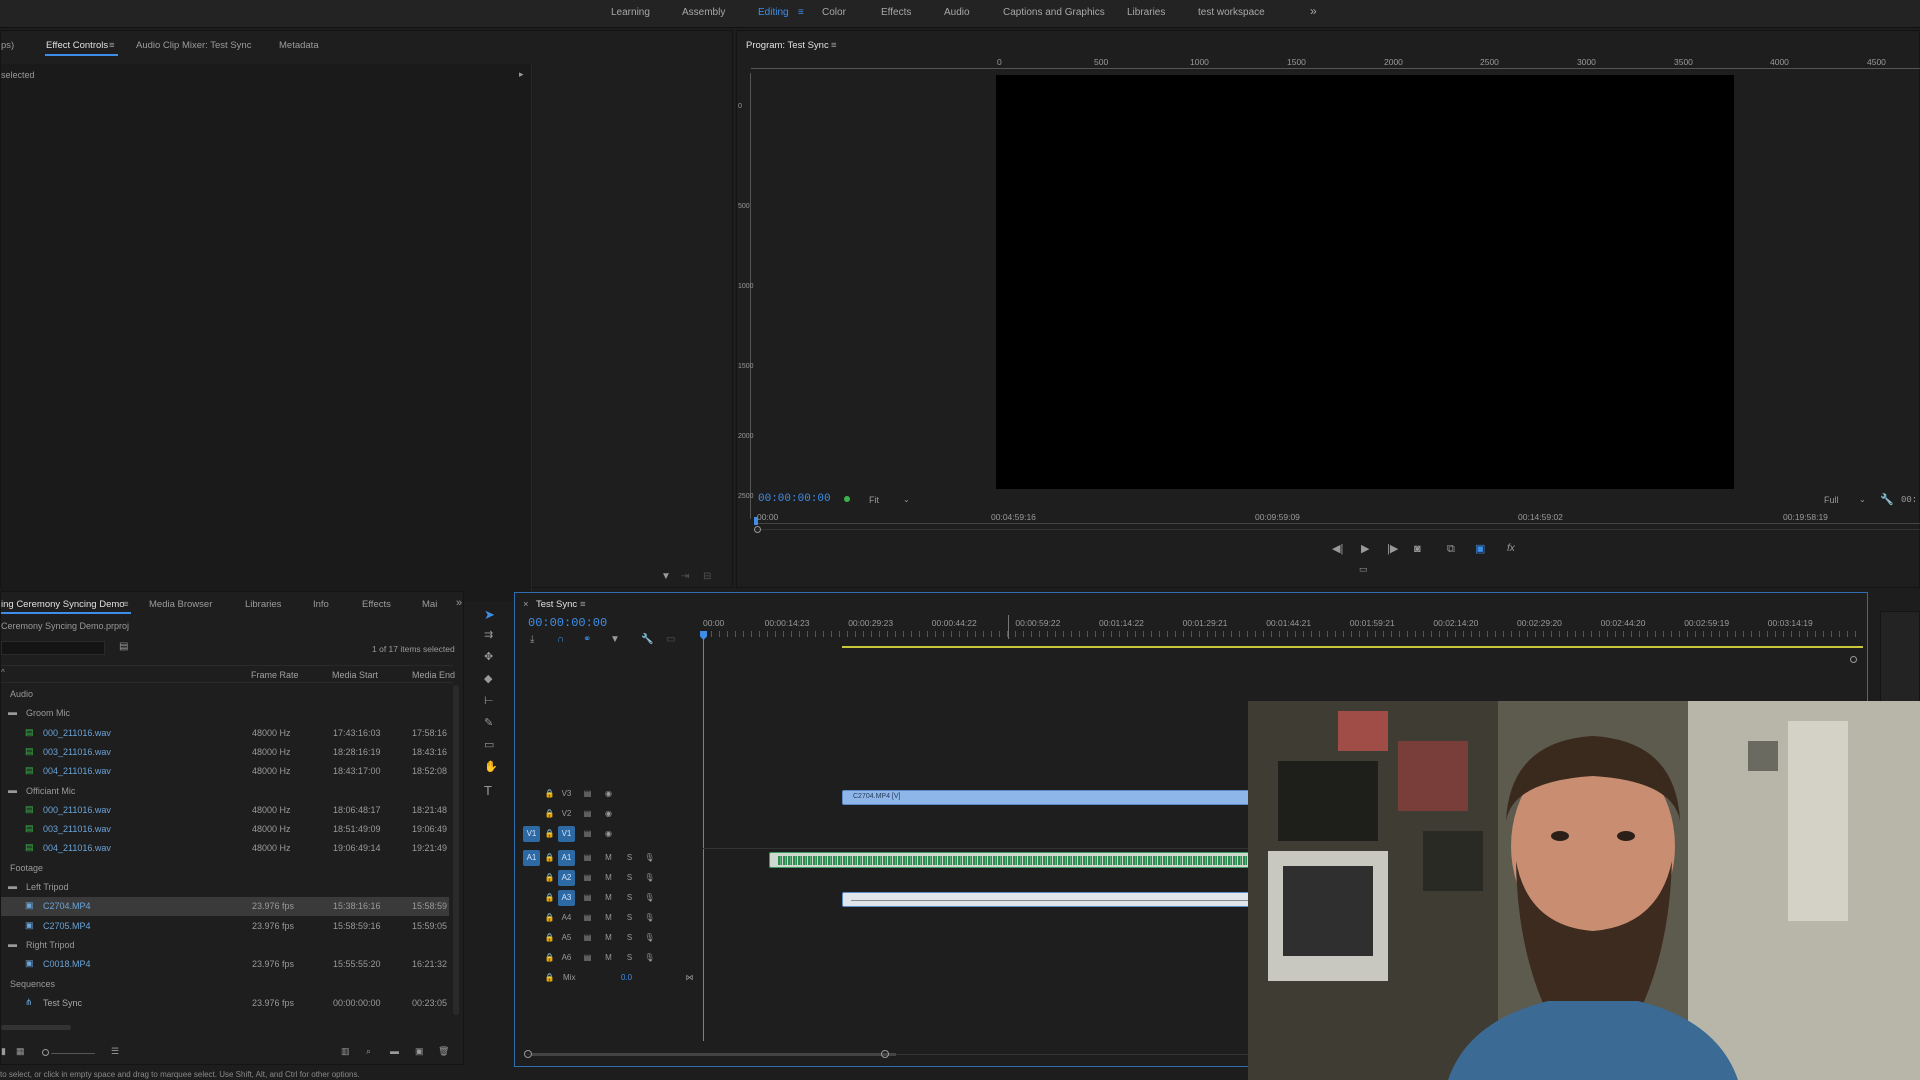 Image resolution: width=1920 pixels, height=1080 pixels. What do you see at coordinates (355, 675) in the screenshot?
I see `column-media-start: Media Start` at bounding box center [355, 675].